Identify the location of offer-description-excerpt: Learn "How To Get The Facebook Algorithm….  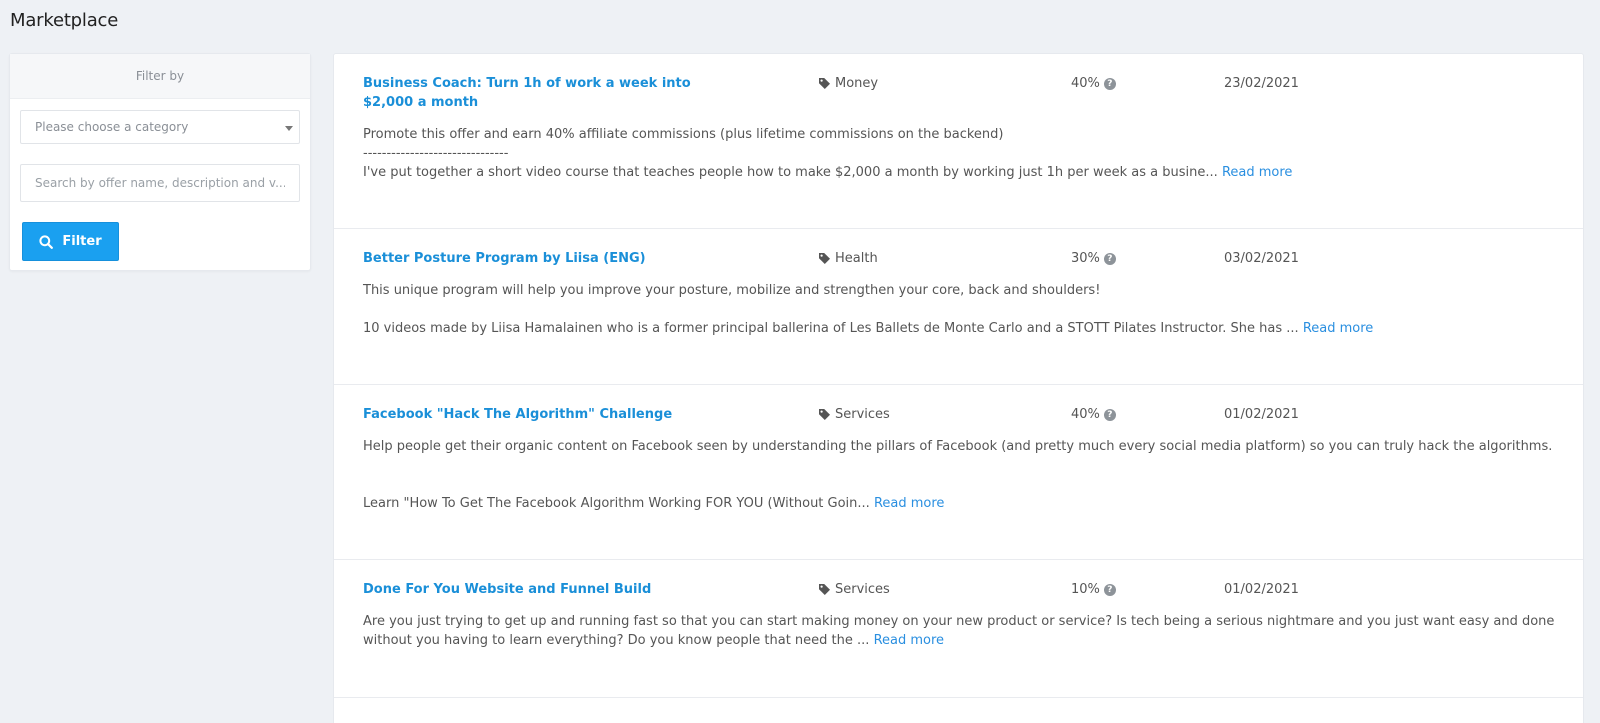
(616, 503).